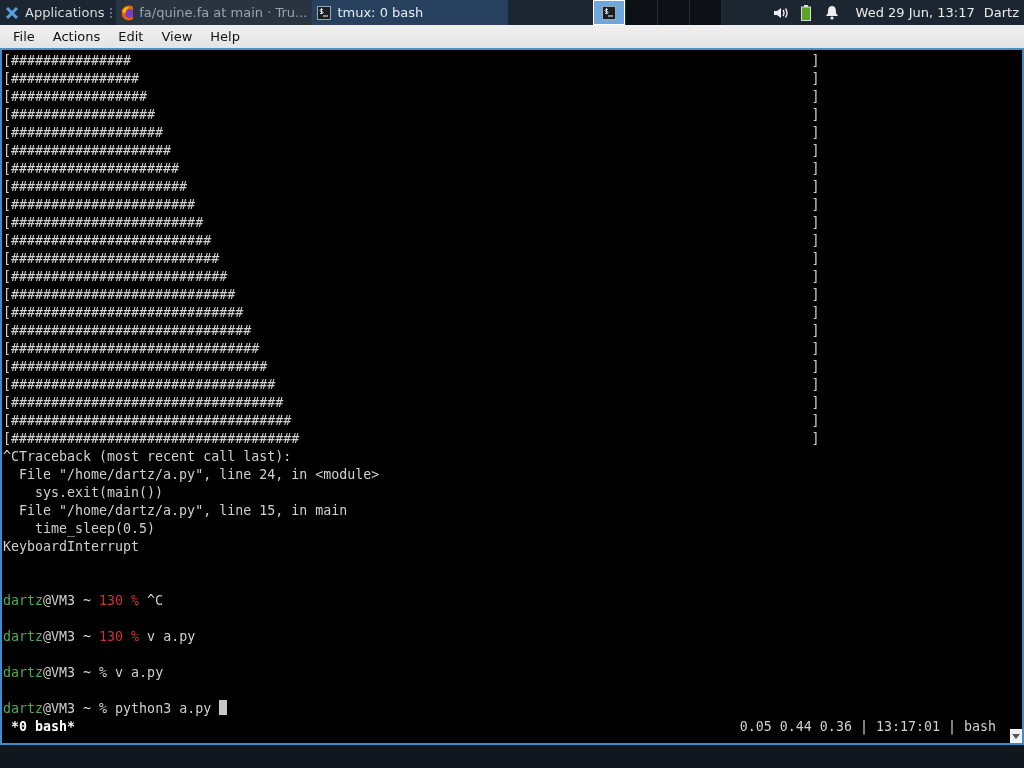 This screenshot has width=1024, height=768. I want to click on terminal-output-line: [#################### ], so click(411, 150).